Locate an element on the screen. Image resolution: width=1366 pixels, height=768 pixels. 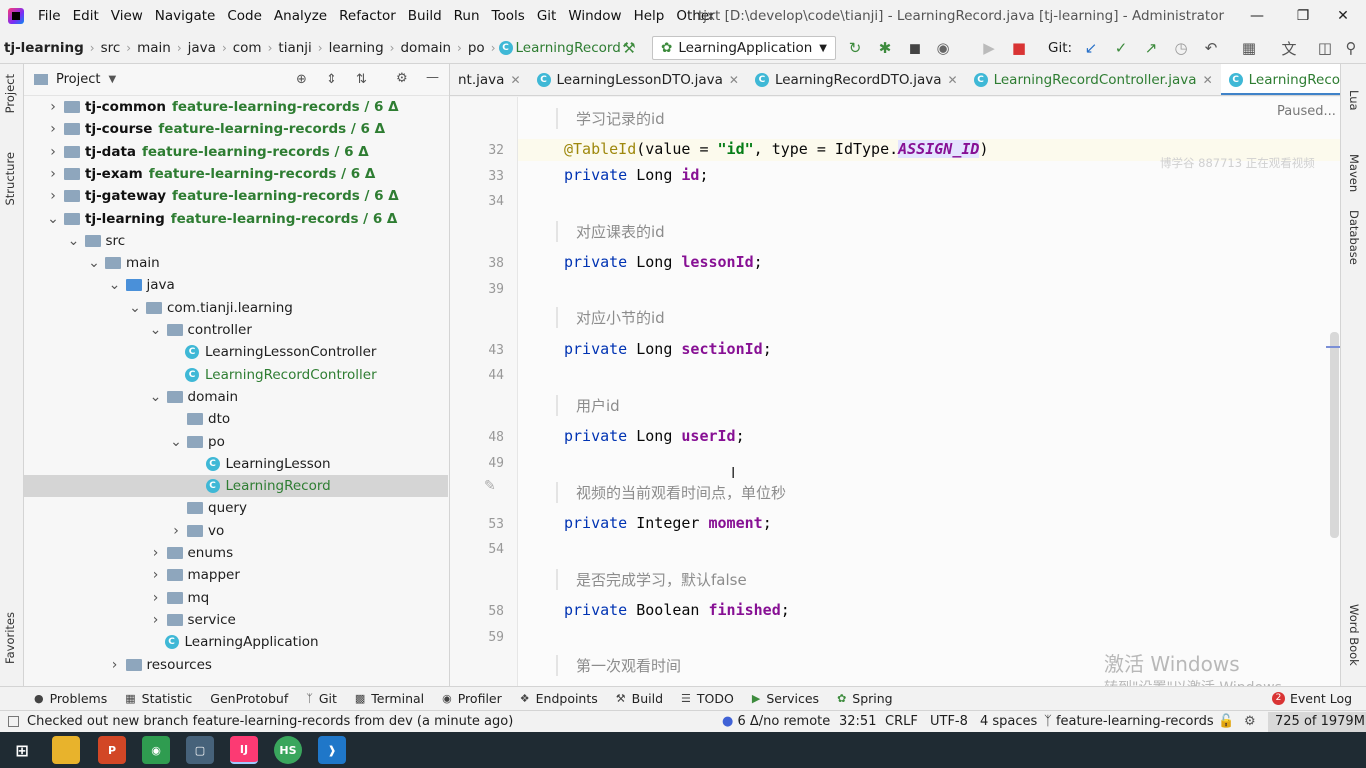
line-separator: CRLF is located at coordinates (901, 721).